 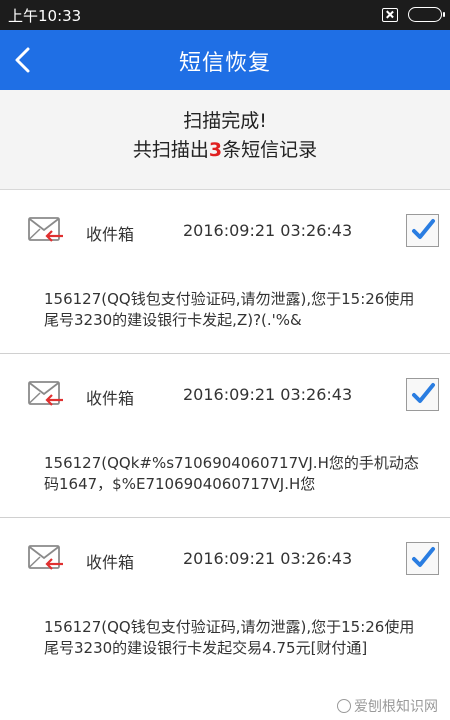 I want to click on scan-summary: 扫描完成! 共扫描出3条短信记录, so click(x=225, y=140).